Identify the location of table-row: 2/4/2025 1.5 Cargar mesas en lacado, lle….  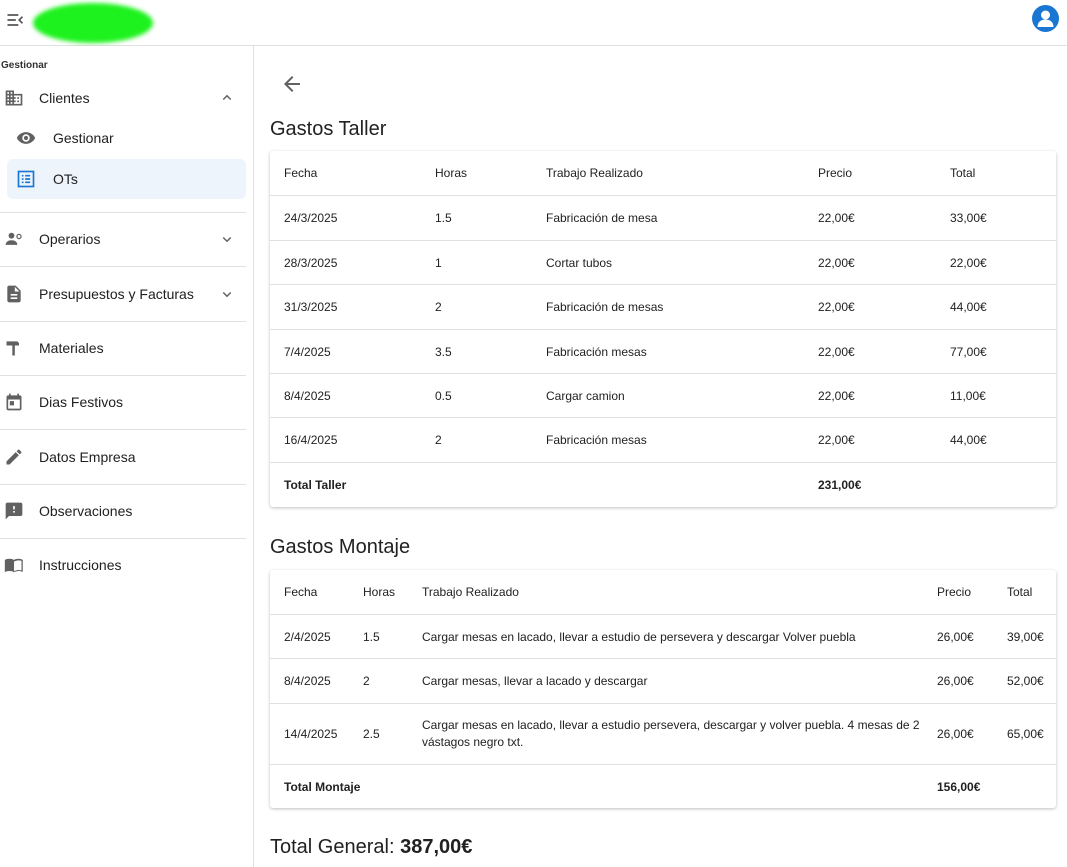
(663, 637).